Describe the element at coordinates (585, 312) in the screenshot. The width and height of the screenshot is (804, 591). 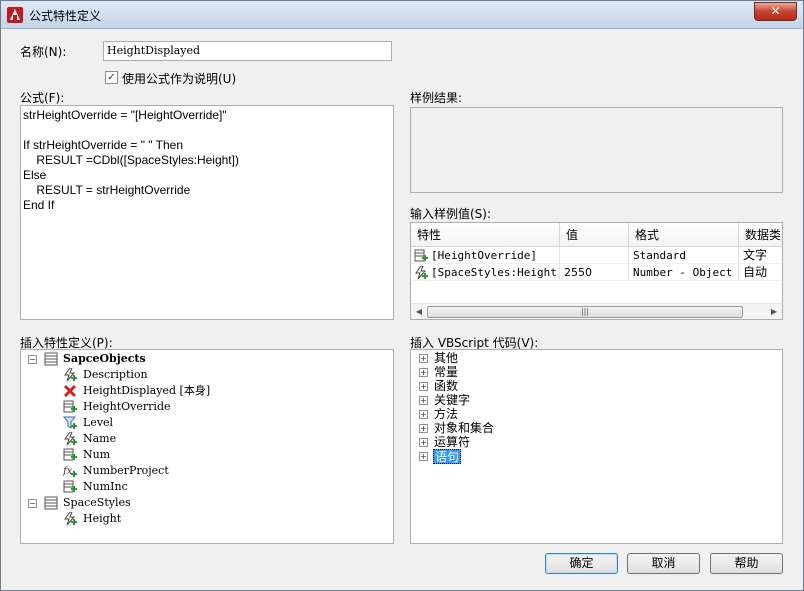
I see `scroll-thumb: |||` at that location.